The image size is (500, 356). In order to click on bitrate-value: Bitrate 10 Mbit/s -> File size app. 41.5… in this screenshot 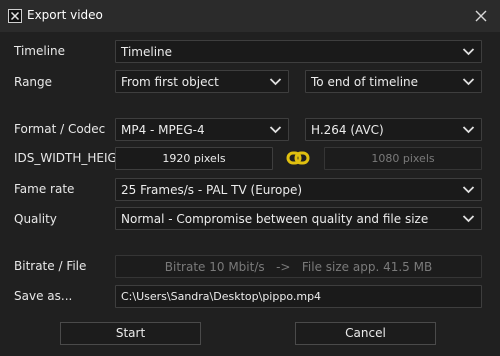, I will do `click(298, 267)`.